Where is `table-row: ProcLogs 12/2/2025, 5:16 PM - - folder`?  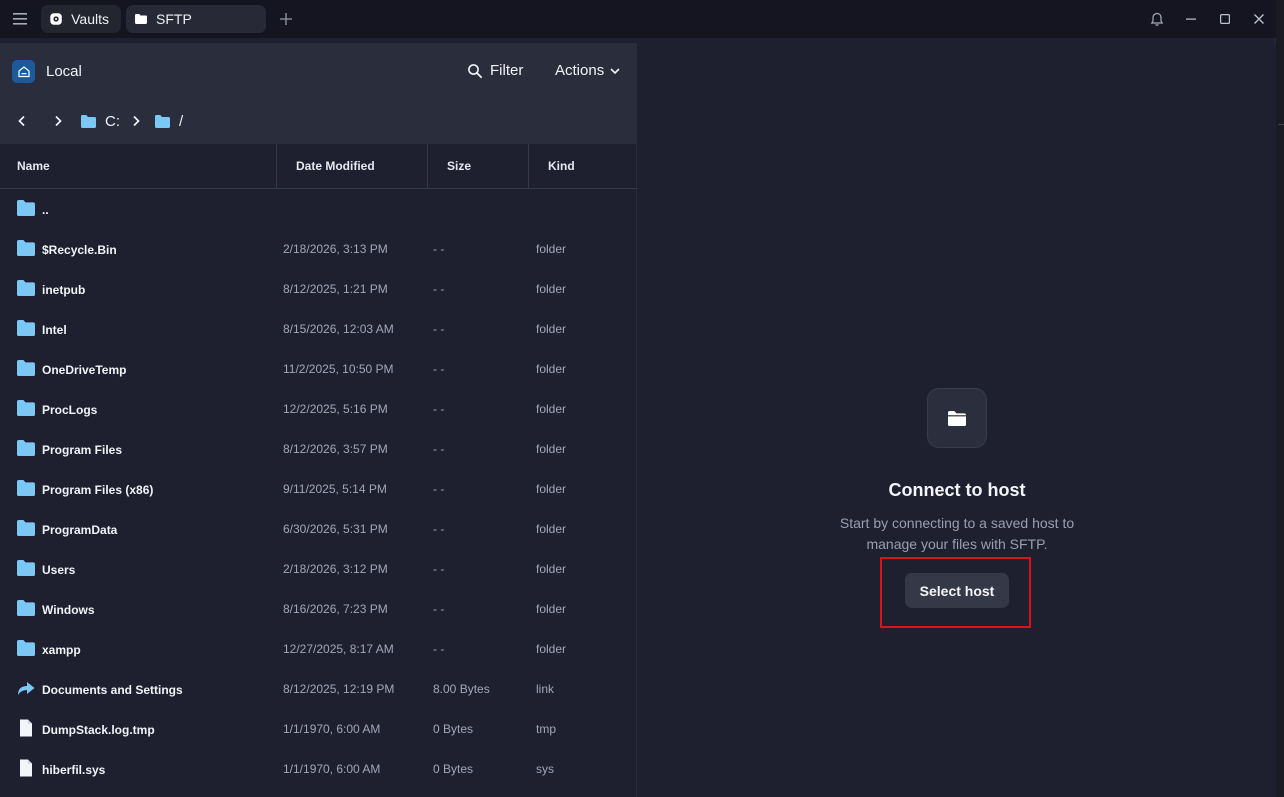
table-row: ProcLogs 12/2/2025, 5:16 PM - - folder is located at coordinates (318, 409).